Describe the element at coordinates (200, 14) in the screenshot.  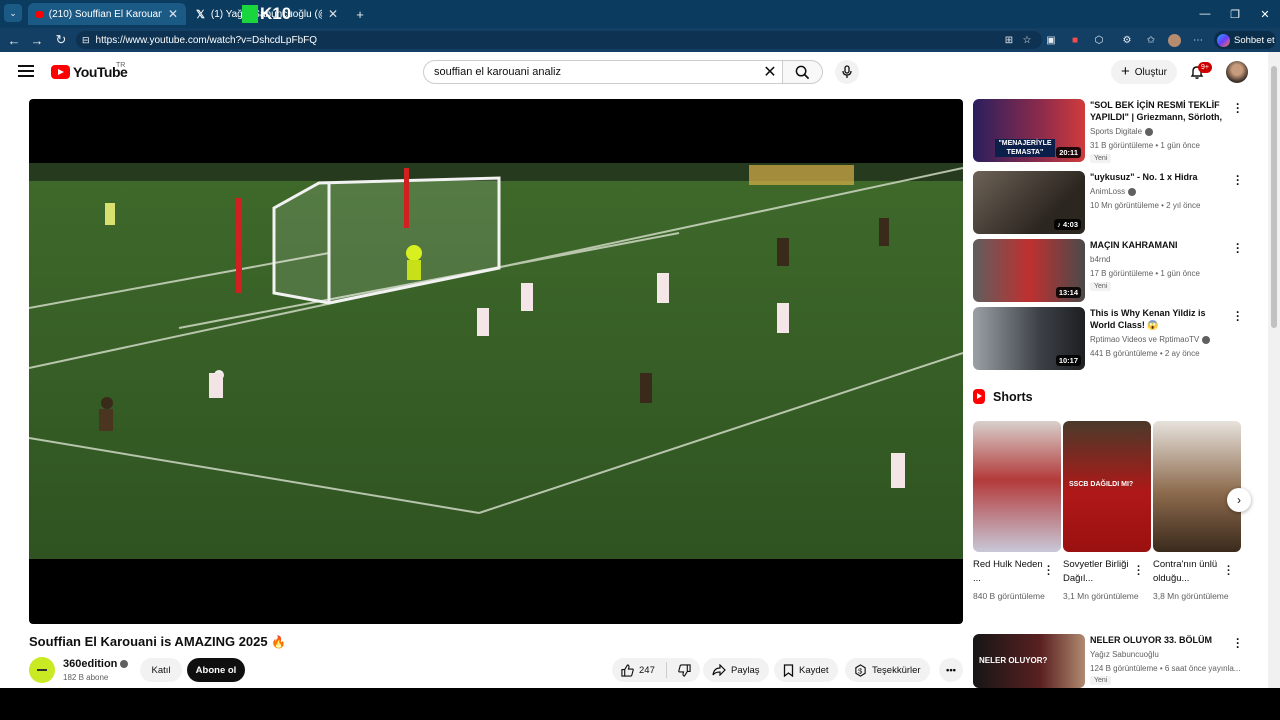
I see `x-favicon-icon: 𝕏` at that location.